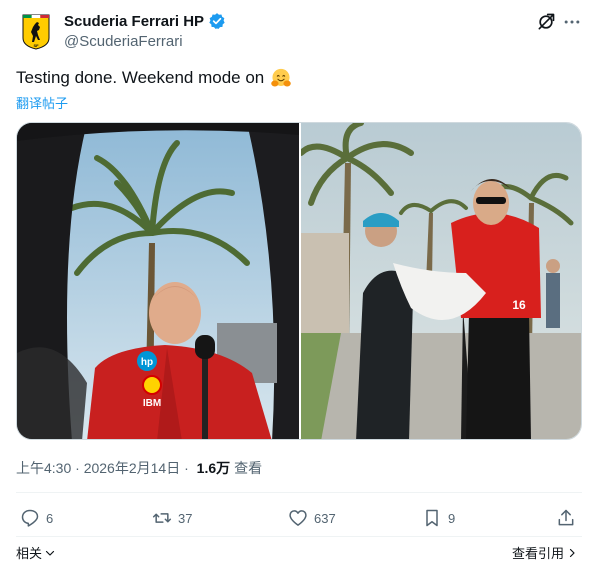 The width and height of the screenshot is (598, 572). I want to click on ferrari-prancing-horse-icon: SF, so click(36, 32).